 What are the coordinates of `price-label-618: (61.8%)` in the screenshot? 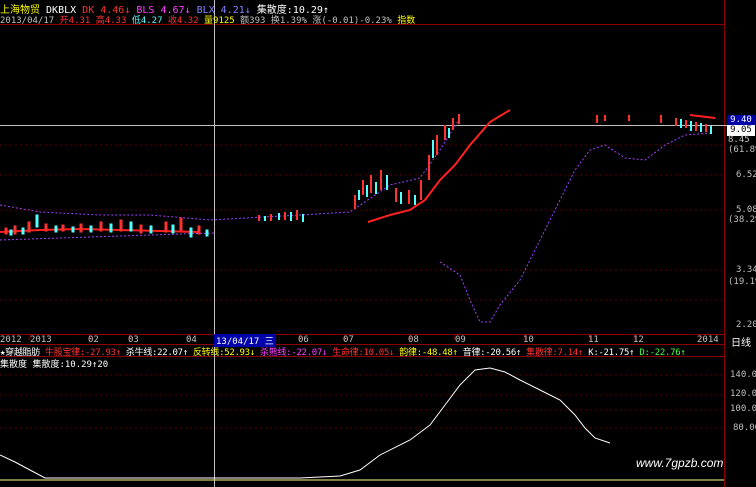 It's located at (742, 150).